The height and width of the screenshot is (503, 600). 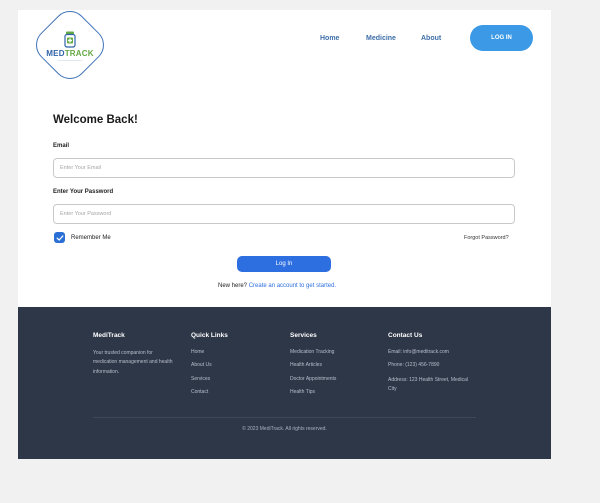 What do you see at coordinates (418, 352) in the screenshot?
I see `footer-contact-email: Email: info@meditrack.com` at bounding box center [418, 352].